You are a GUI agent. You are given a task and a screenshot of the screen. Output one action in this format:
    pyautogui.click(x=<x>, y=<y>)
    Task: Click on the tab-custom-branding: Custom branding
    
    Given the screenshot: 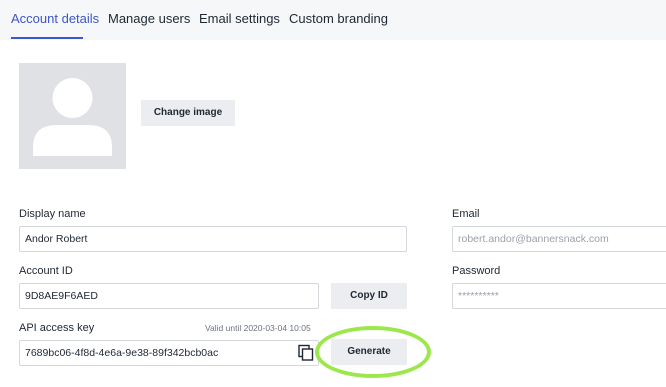 What is the action you would take?
    pyautogui.click(x=338, y=18)
    